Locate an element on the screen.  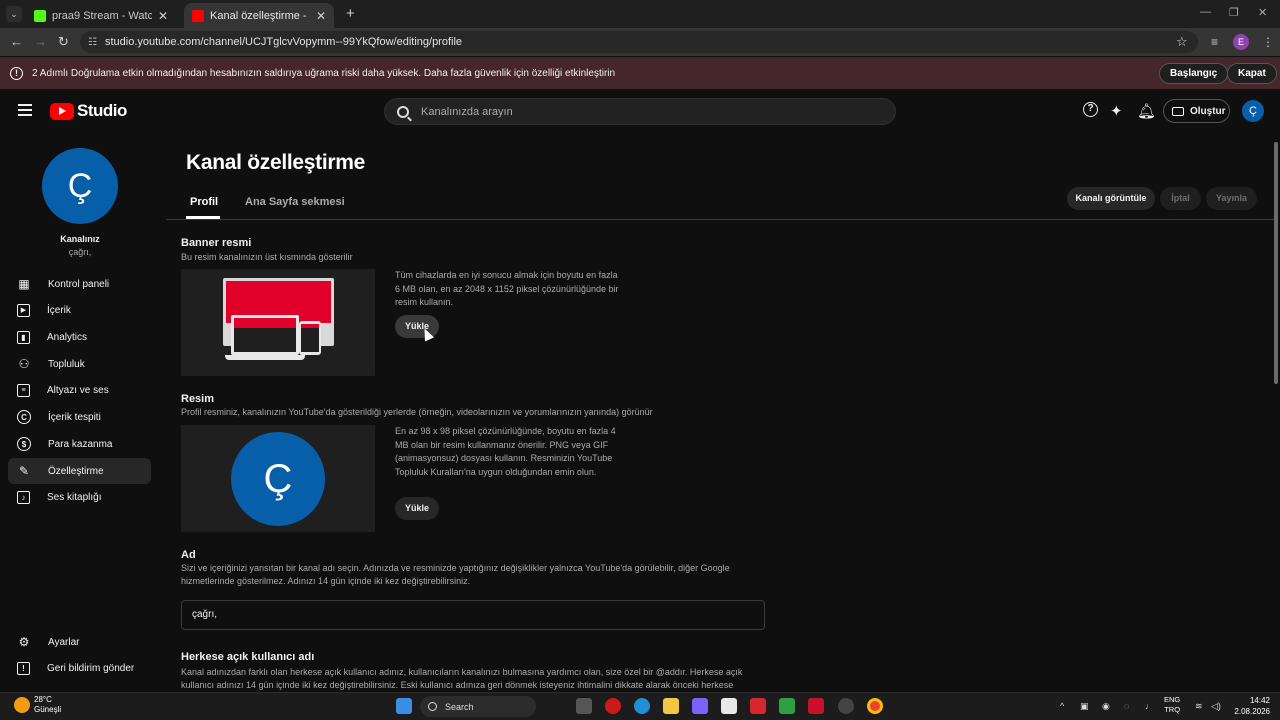
tab-title: Kanal özelleştirme - YouTube St is located at coordinates (260, 15).